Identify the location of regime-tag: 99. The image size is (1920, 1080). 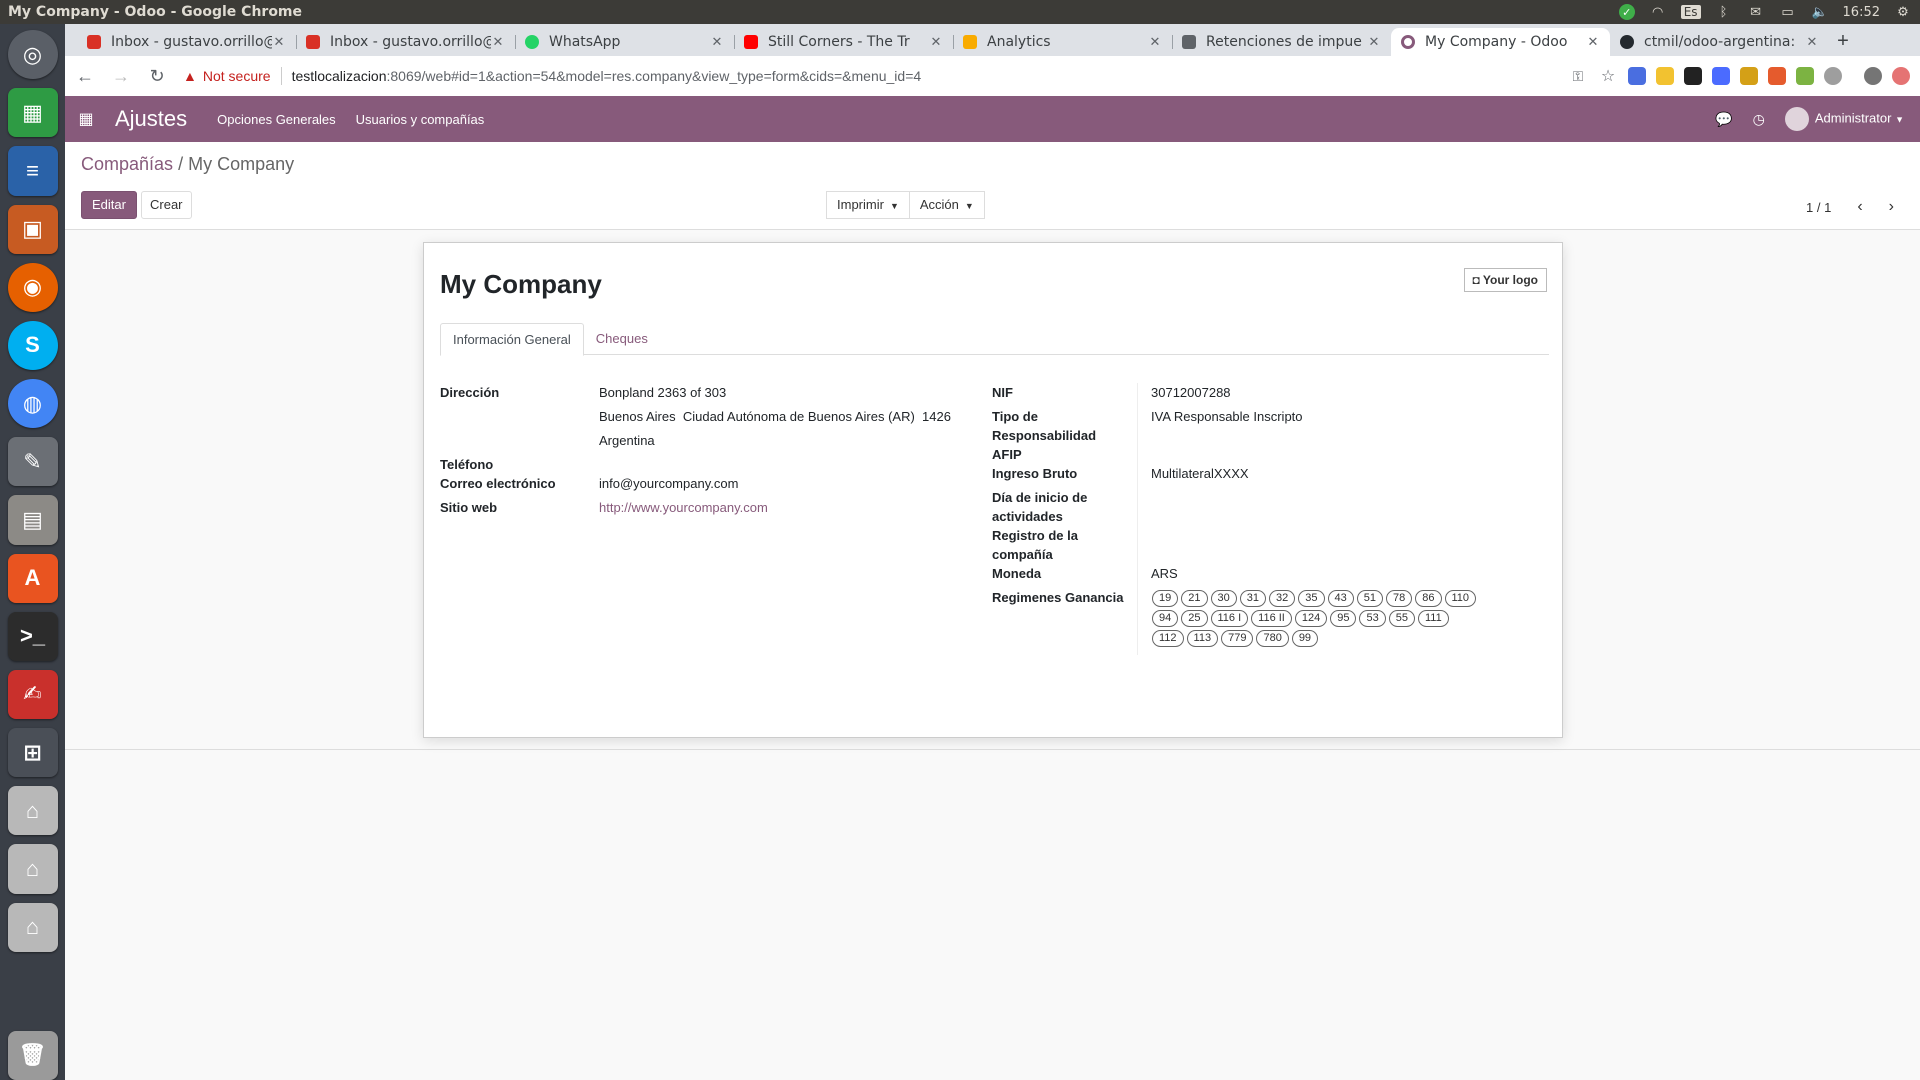
(1305, 638).